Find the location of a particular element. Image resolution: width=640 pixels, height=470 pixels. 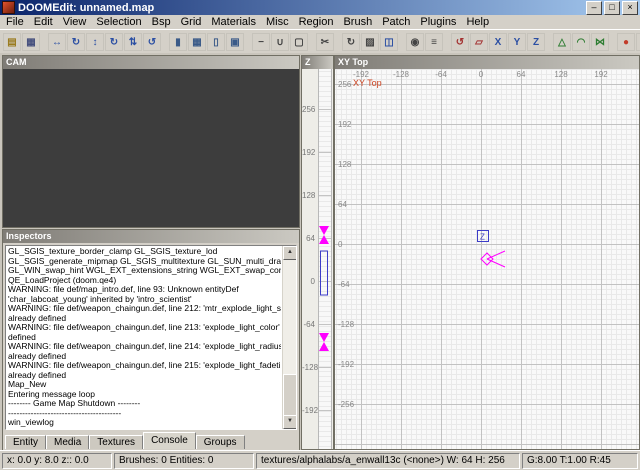

status-coordinates: x: 0.0 y: 8.0 z:: 0.0 is located at coordinates (57, 460).